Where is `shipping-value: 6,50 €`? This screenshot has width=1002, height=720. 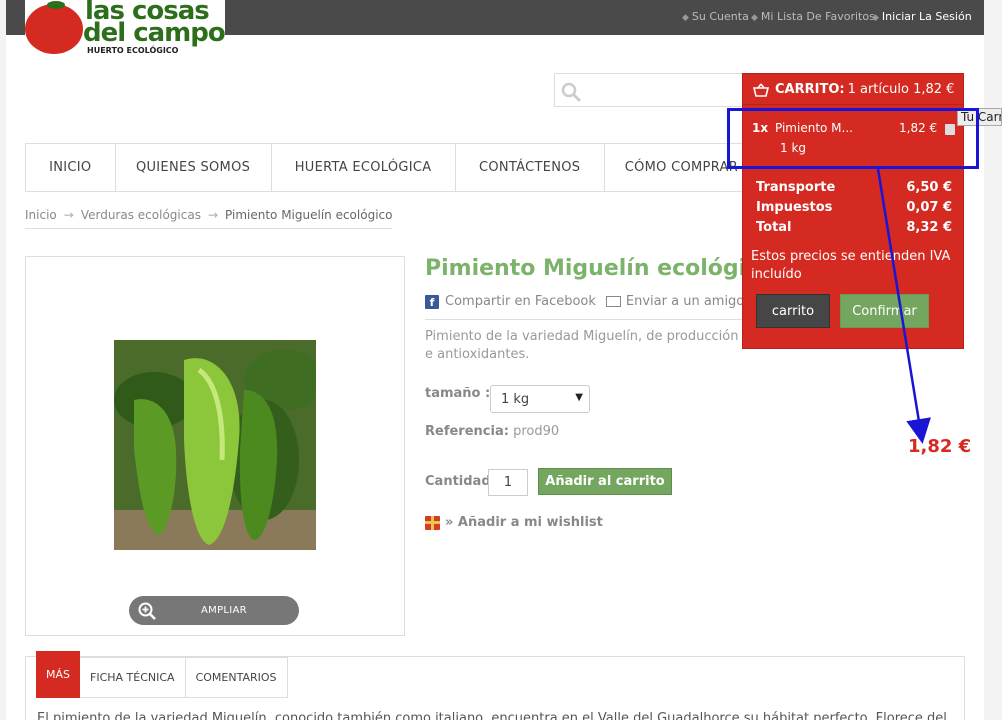
shipping-value: 6,50 € is located at coordinates (929, 187).